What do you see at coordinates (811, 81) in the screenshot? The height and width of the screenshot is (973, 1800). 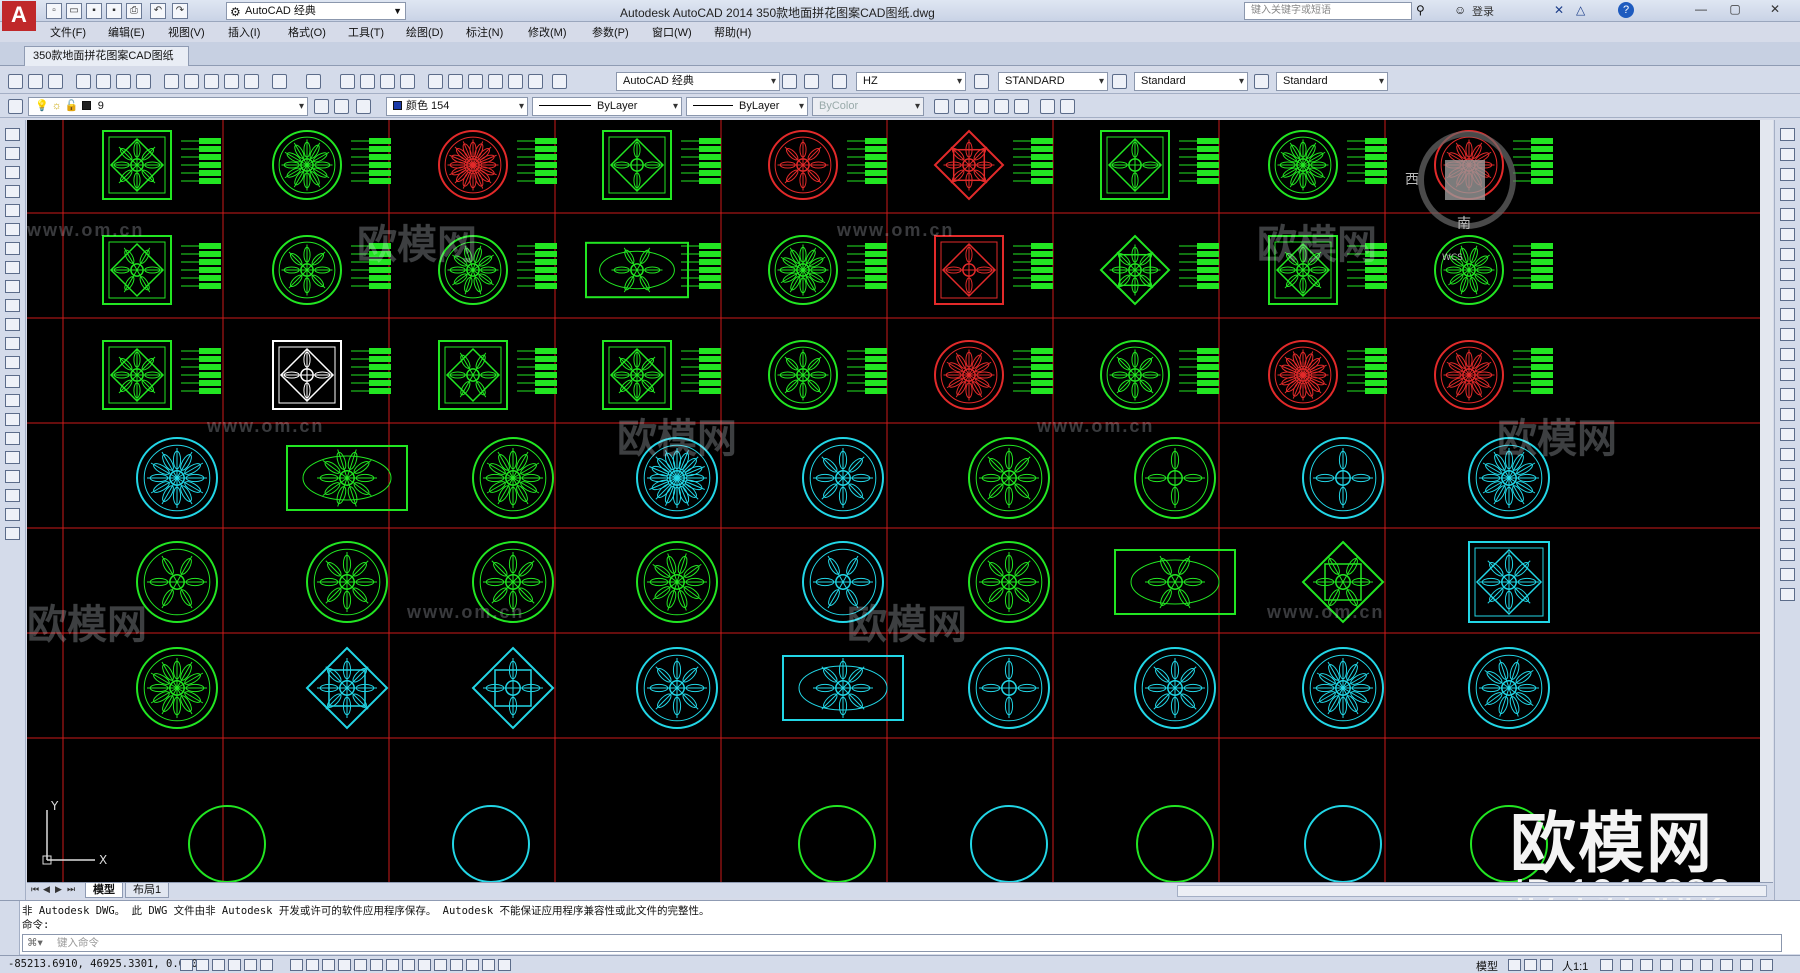 I see `save-workspace-icon` at bounding box center [811, 81].